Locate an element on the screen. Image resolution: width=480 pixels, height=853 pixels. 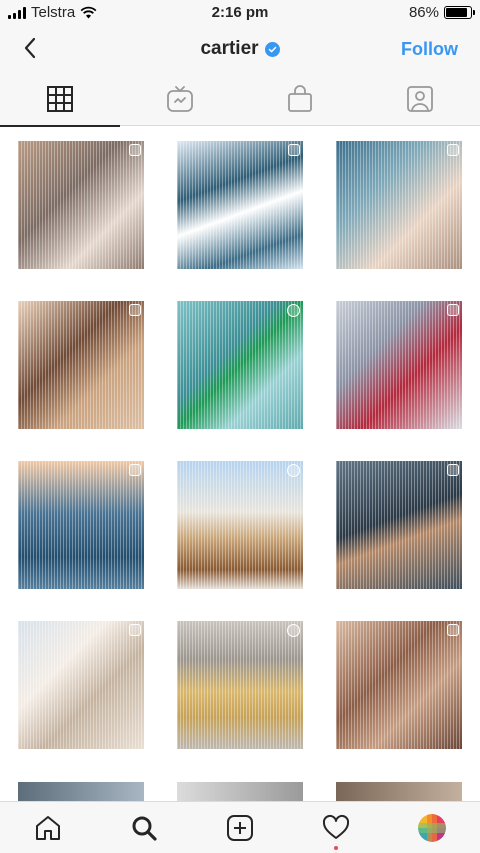
post-tile-panther-bracelet is located at coordinates (240, 205).